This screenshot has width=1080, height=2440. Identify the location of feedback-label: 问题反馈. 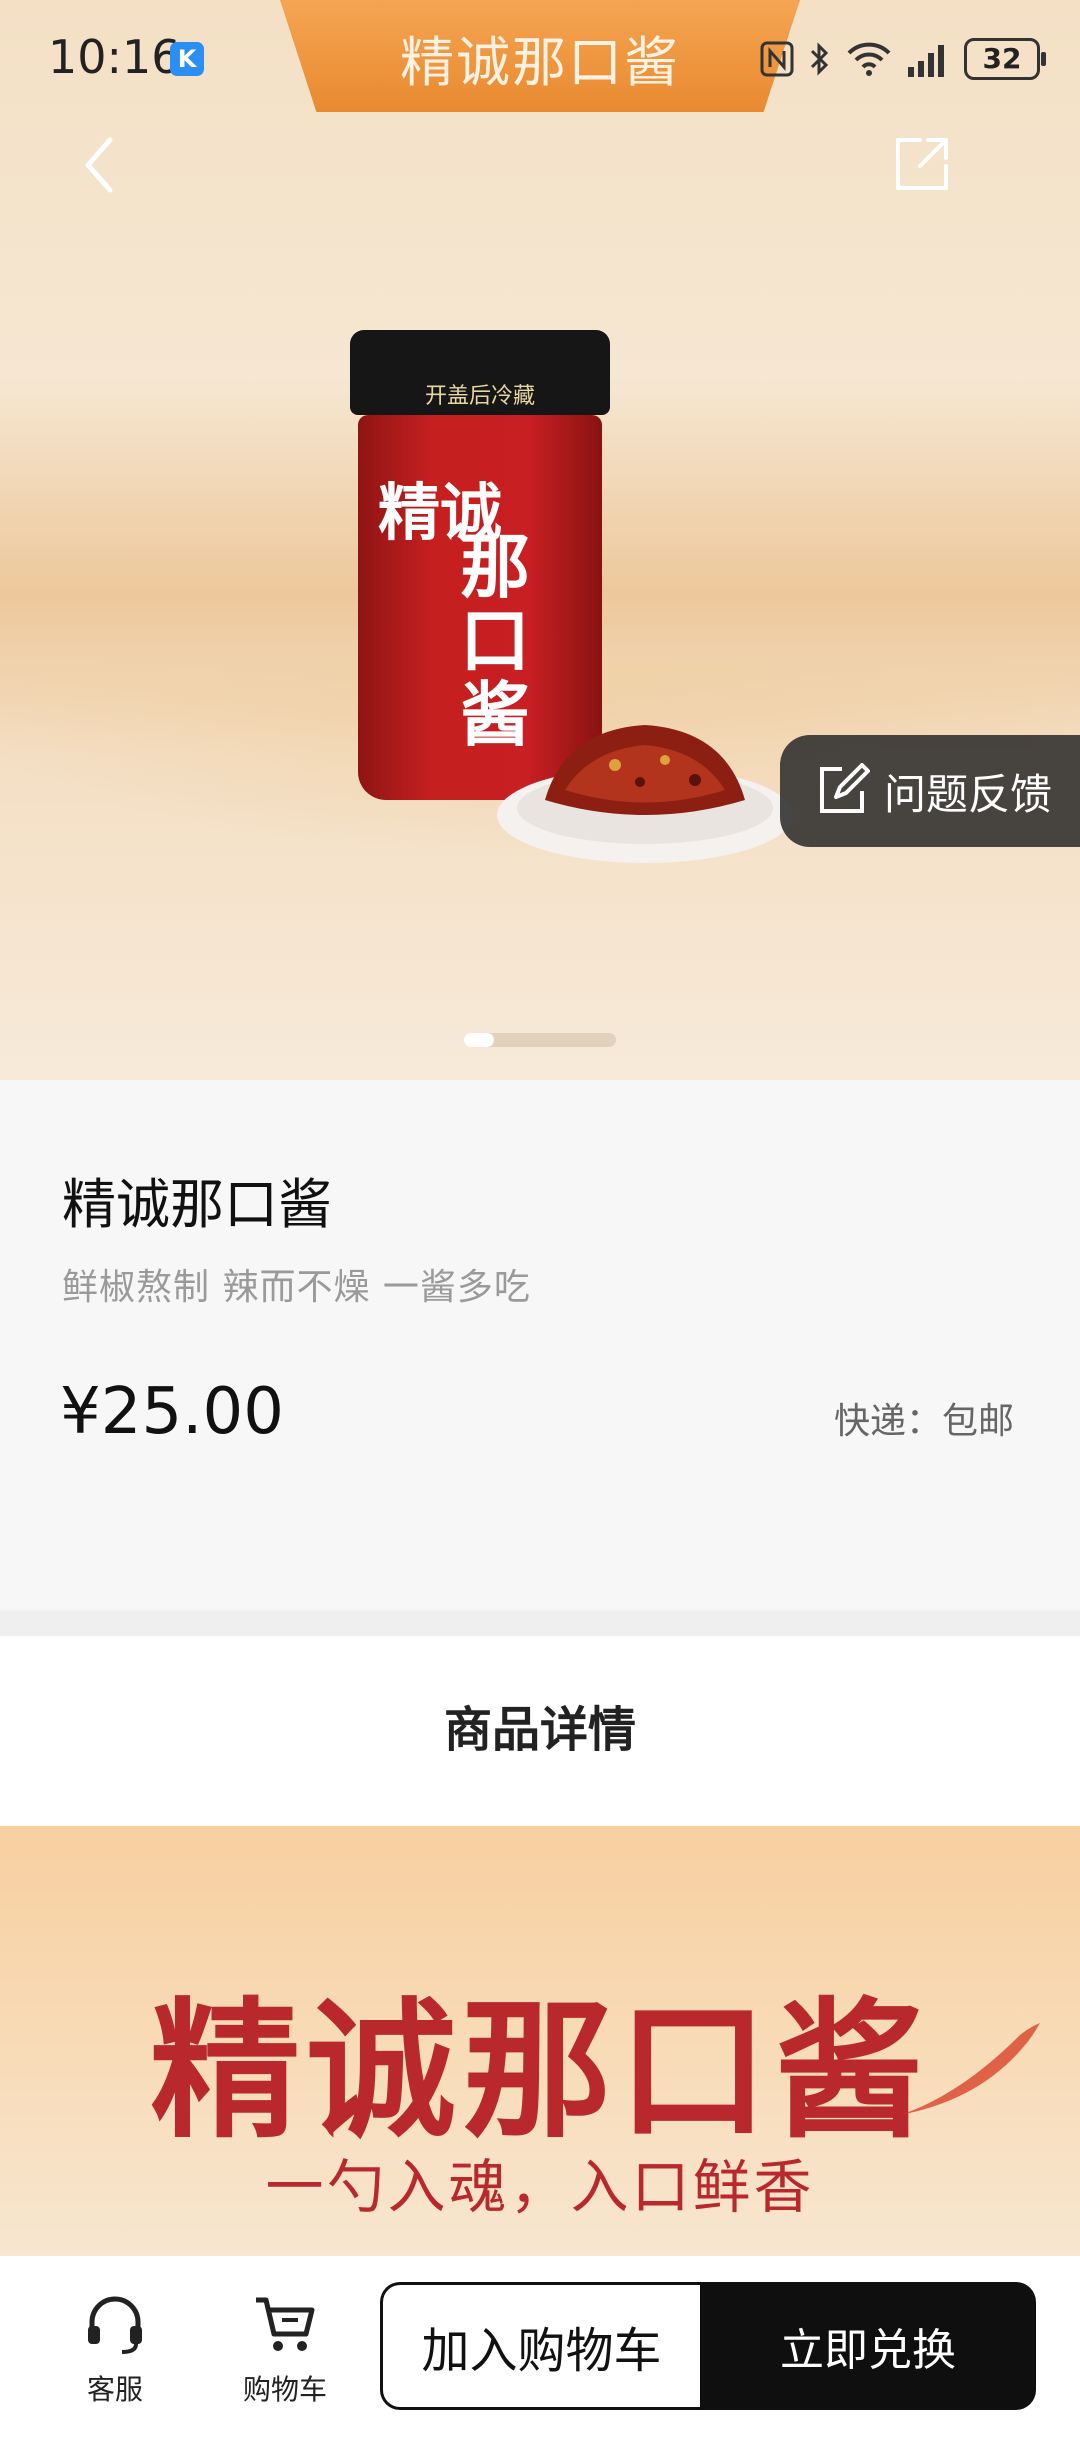
(968, 794).